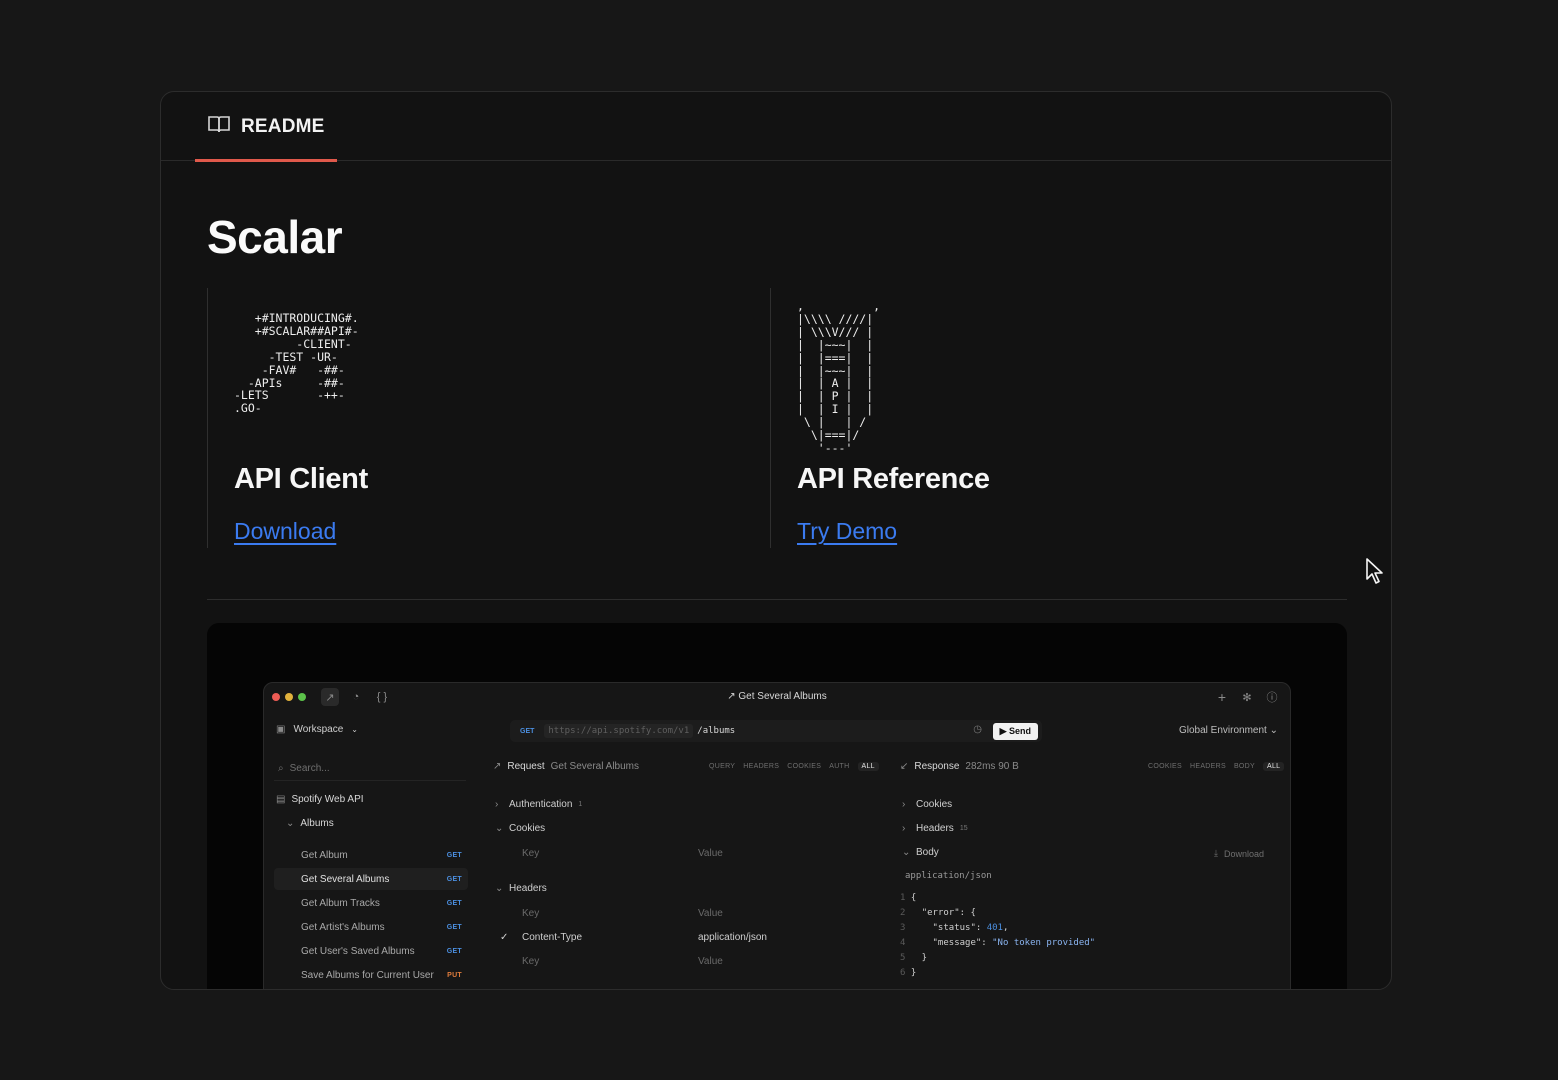 This screenshot has width=1558, height=1080. What do you see at coordinates (280, 729) in the screenshot?
I see `sidebar-toggle-icon: ▣` at bounding box center [280, 729].